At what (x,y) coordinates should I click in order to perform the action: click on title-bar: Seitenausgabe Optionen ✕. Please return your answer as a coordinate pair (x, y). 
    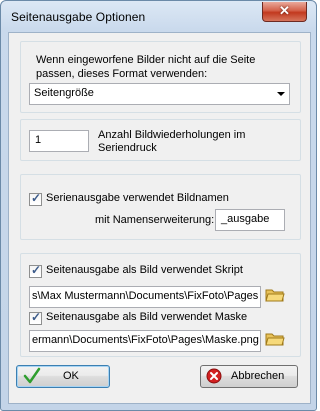
    Looking at the image, I should click on (158, 16).